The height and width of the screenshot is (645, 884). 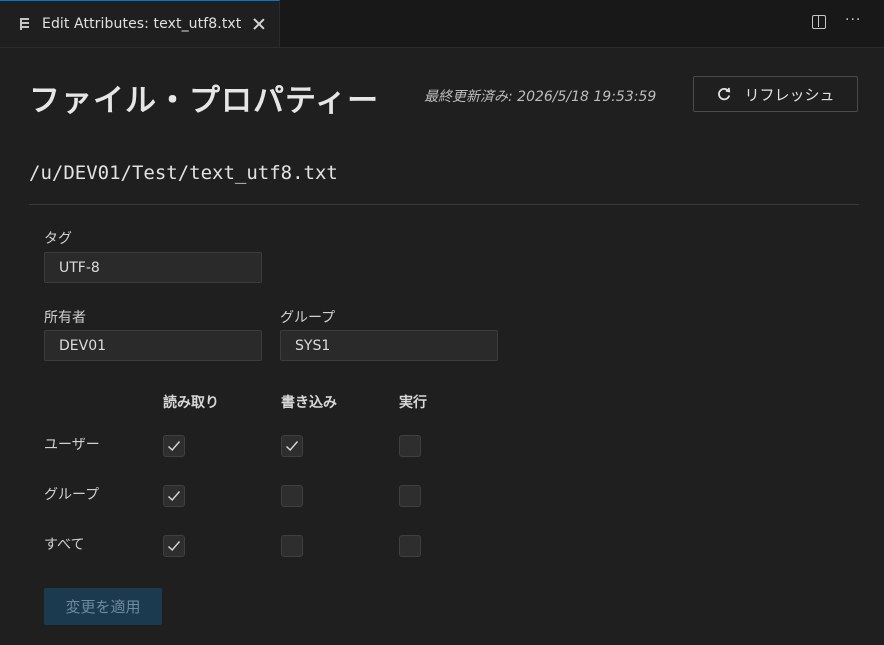 What do you see at coordinates (308, 318) in the screenshot?
I see `group-label: グループ` at bounding box center [308, 318].